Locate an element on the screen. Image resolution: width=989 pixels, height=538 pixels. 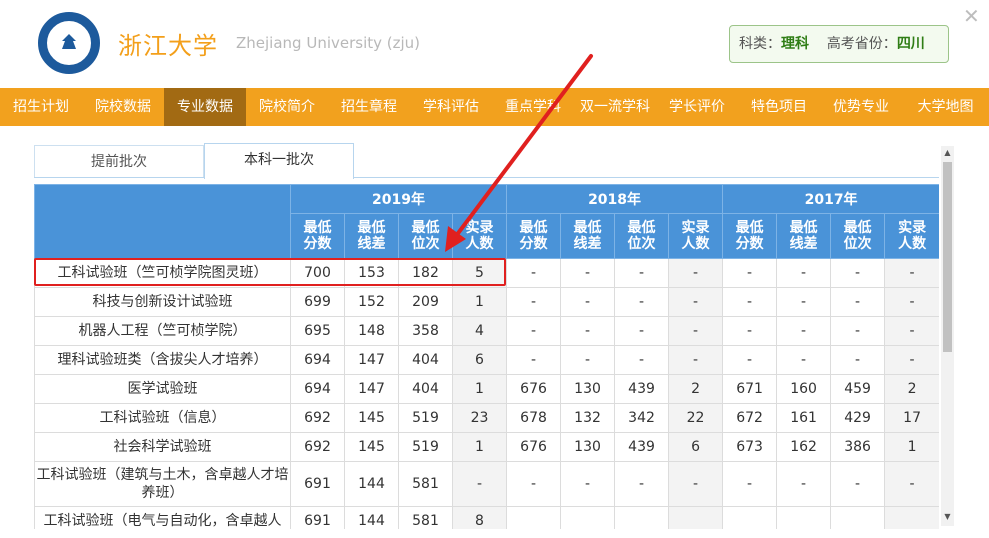
value-cell: 404 is located at coordinates (425, 389).